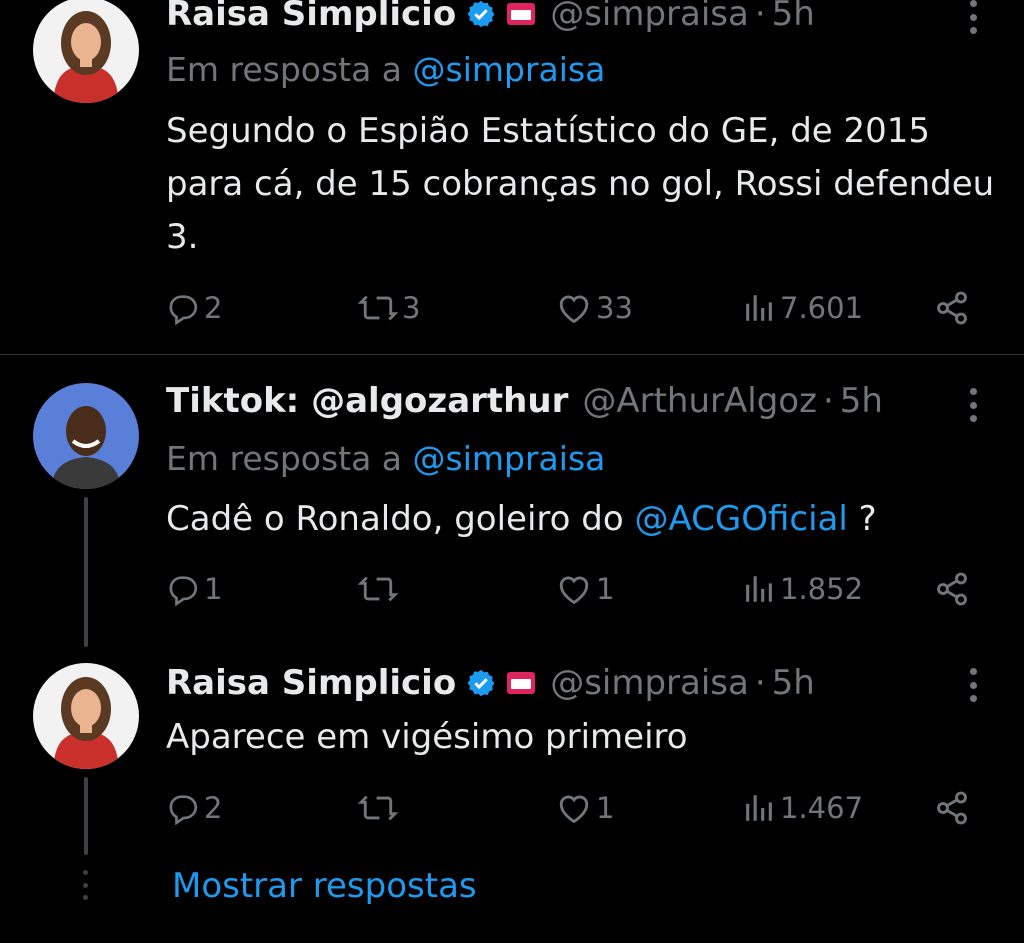 The width and height of the screenshot is (1024, 943). Describe the element at coordinates (822, 308) in the screenshot. I see `views-count: 7.601` at that location.